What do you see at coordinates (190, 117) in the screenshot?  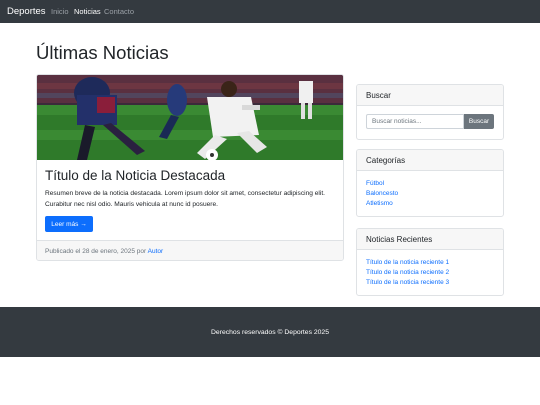 I see `featured-image` at bounding box center [190, 117].